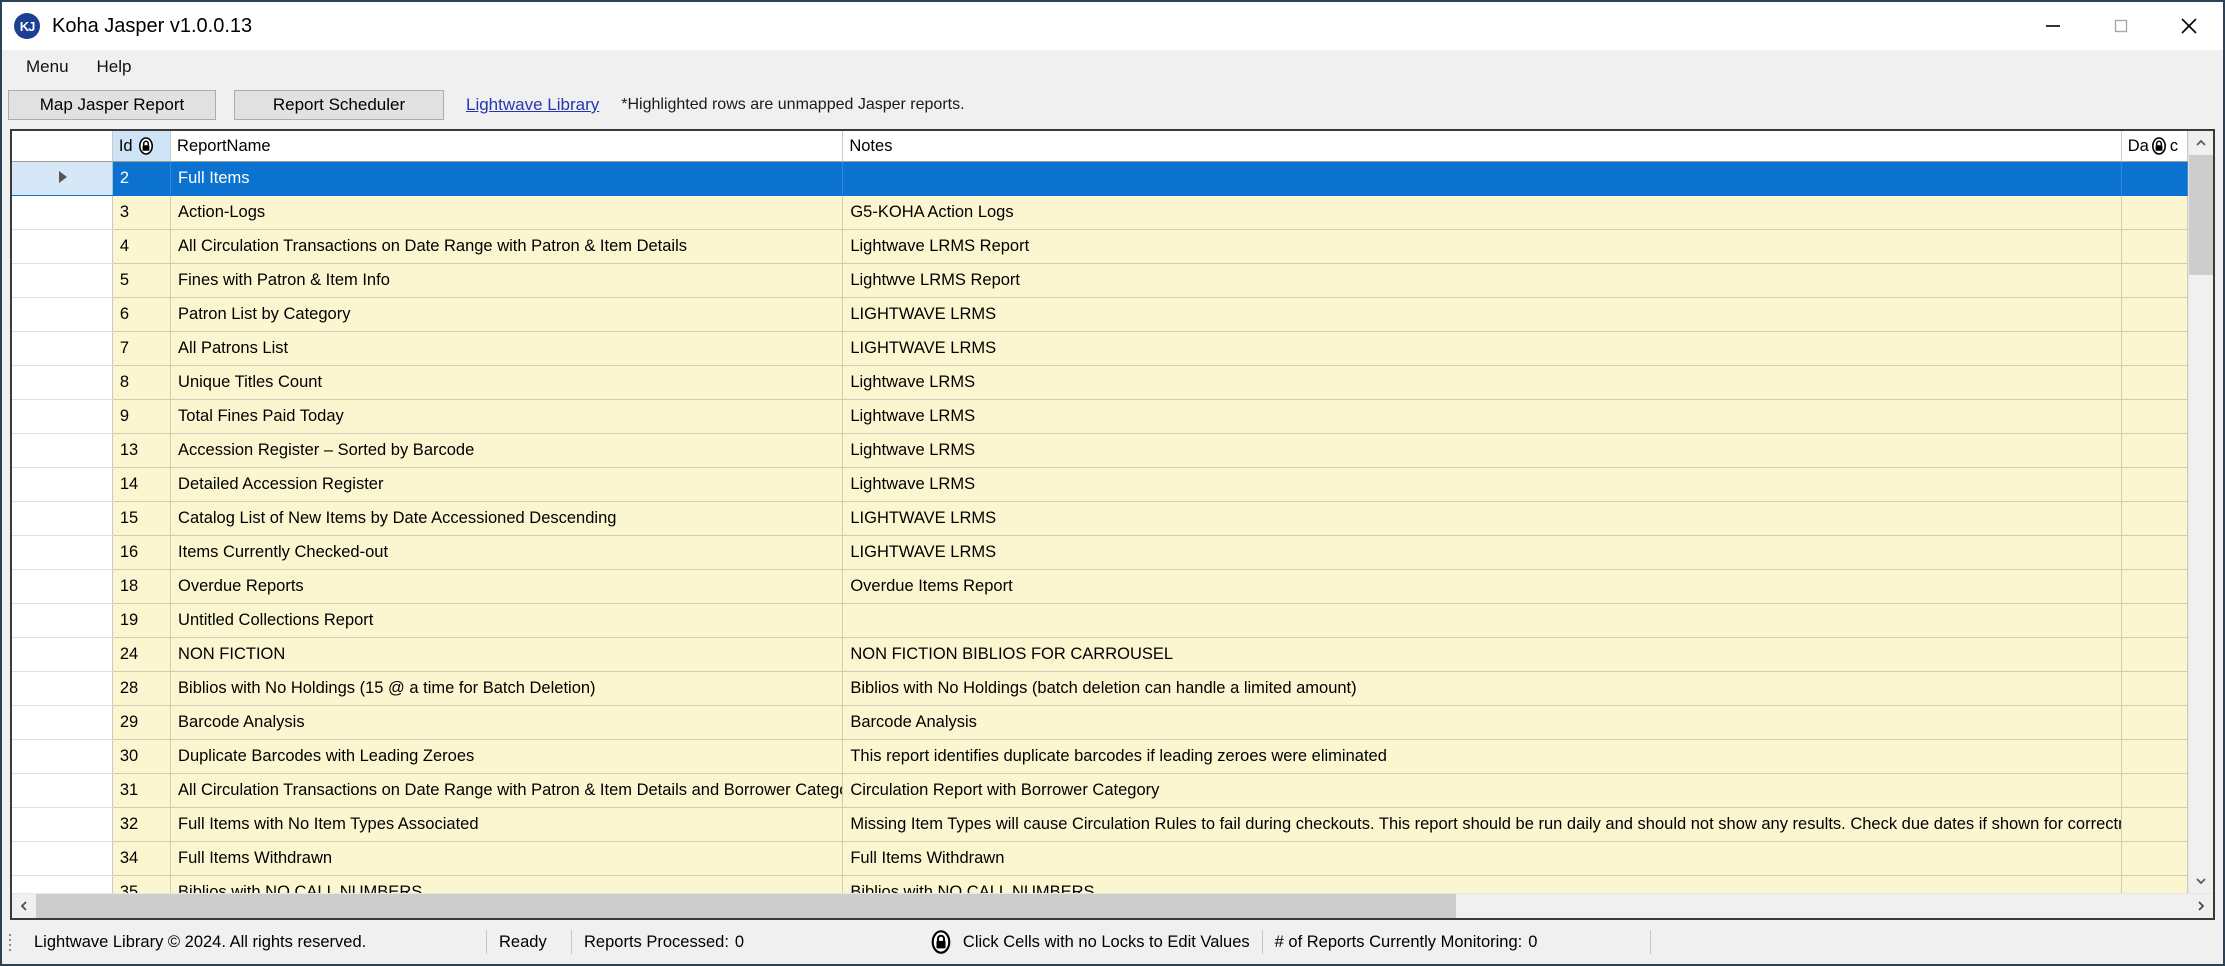  What do you see at coordinates (1482, 280) in the screenshot?
I see `cell-notes: Lightwve LRMS Report` at bounding box center [1482, 280].